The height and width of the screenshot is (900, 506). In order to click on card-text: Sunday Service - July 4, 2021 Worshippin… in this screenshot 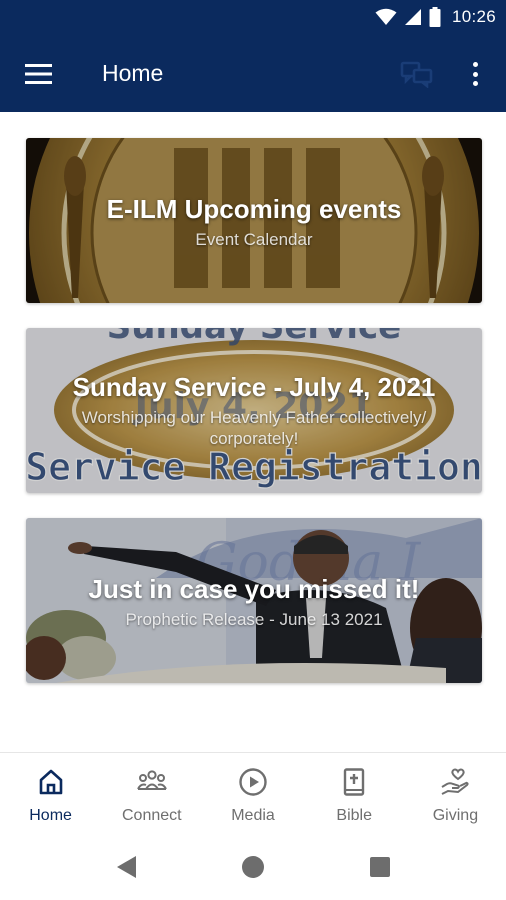, I will do `click(254, 410)`.